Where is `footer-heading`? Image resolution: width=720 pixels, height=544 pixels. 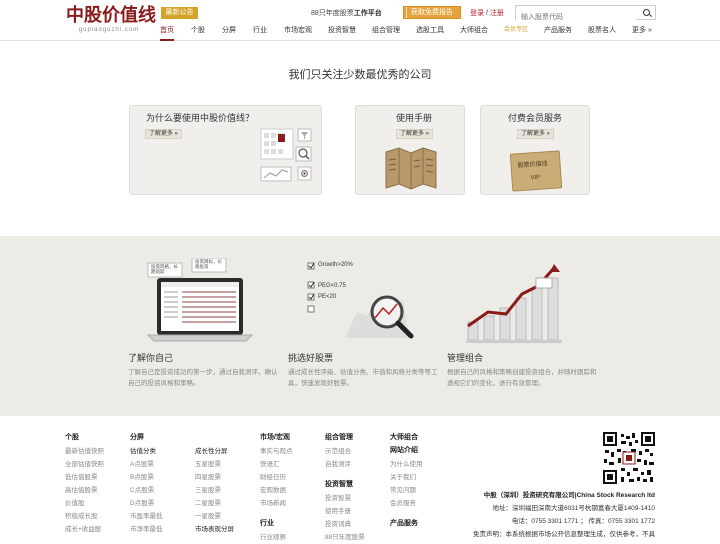
footer-heading is located at coordinates (214, 438).